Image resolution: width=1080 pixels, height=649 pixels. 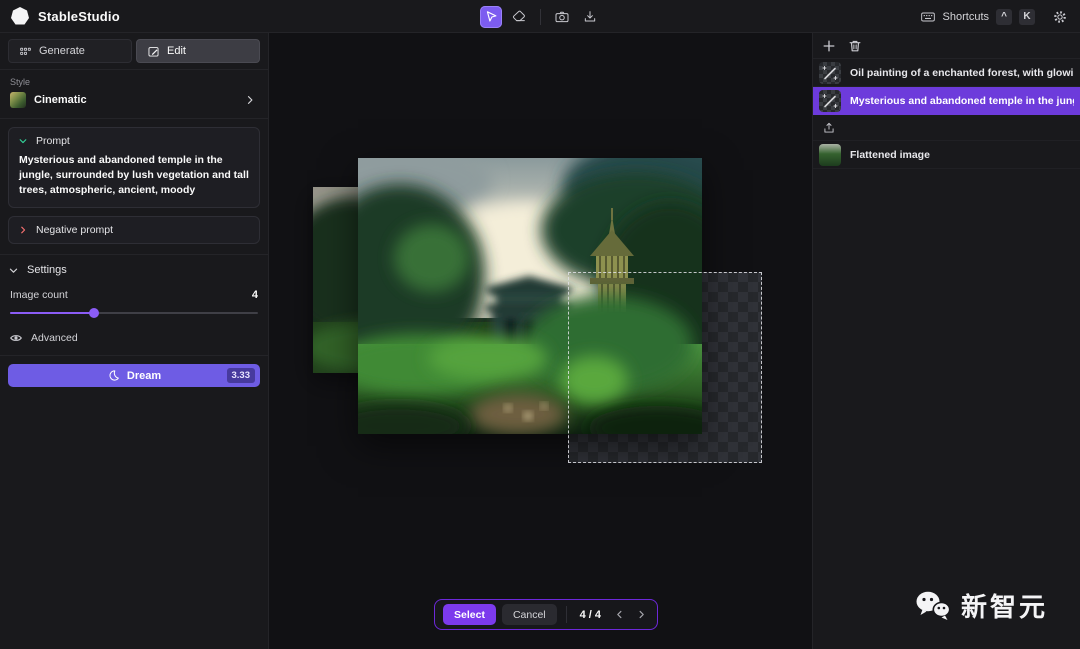 I want to click on advanced-toggle: Advanced, so click(x=134, y=331).